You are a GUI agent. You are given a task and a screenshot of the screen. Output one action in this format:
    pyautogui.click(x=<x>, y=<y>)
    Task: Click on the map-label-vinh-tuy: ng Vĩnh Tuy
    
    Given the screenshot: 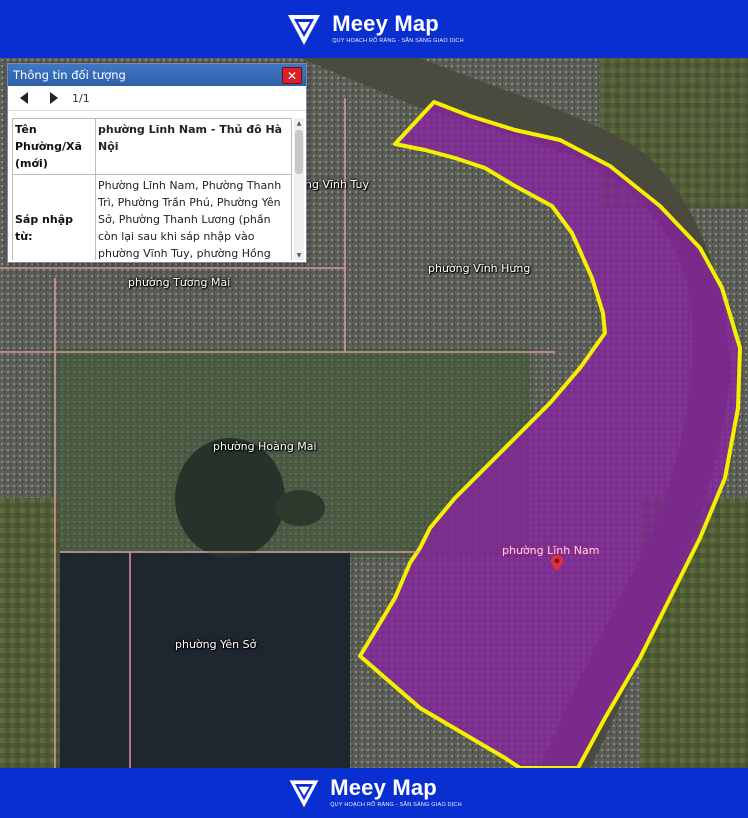 What is the action you would take?
    pyautogui.click(x=337, y=184)
    